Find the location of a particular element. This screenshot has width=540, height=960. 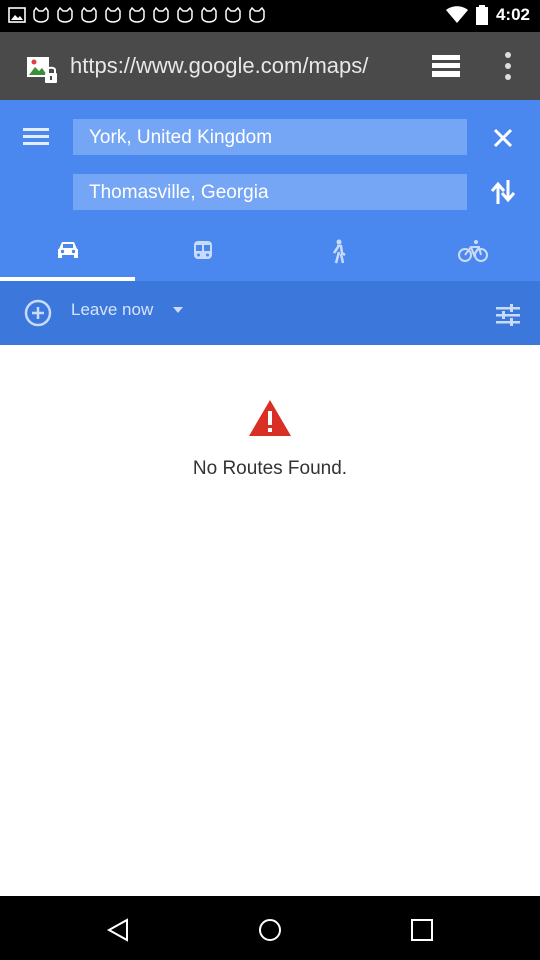

notification-icons is located at coordinates (137, 15).